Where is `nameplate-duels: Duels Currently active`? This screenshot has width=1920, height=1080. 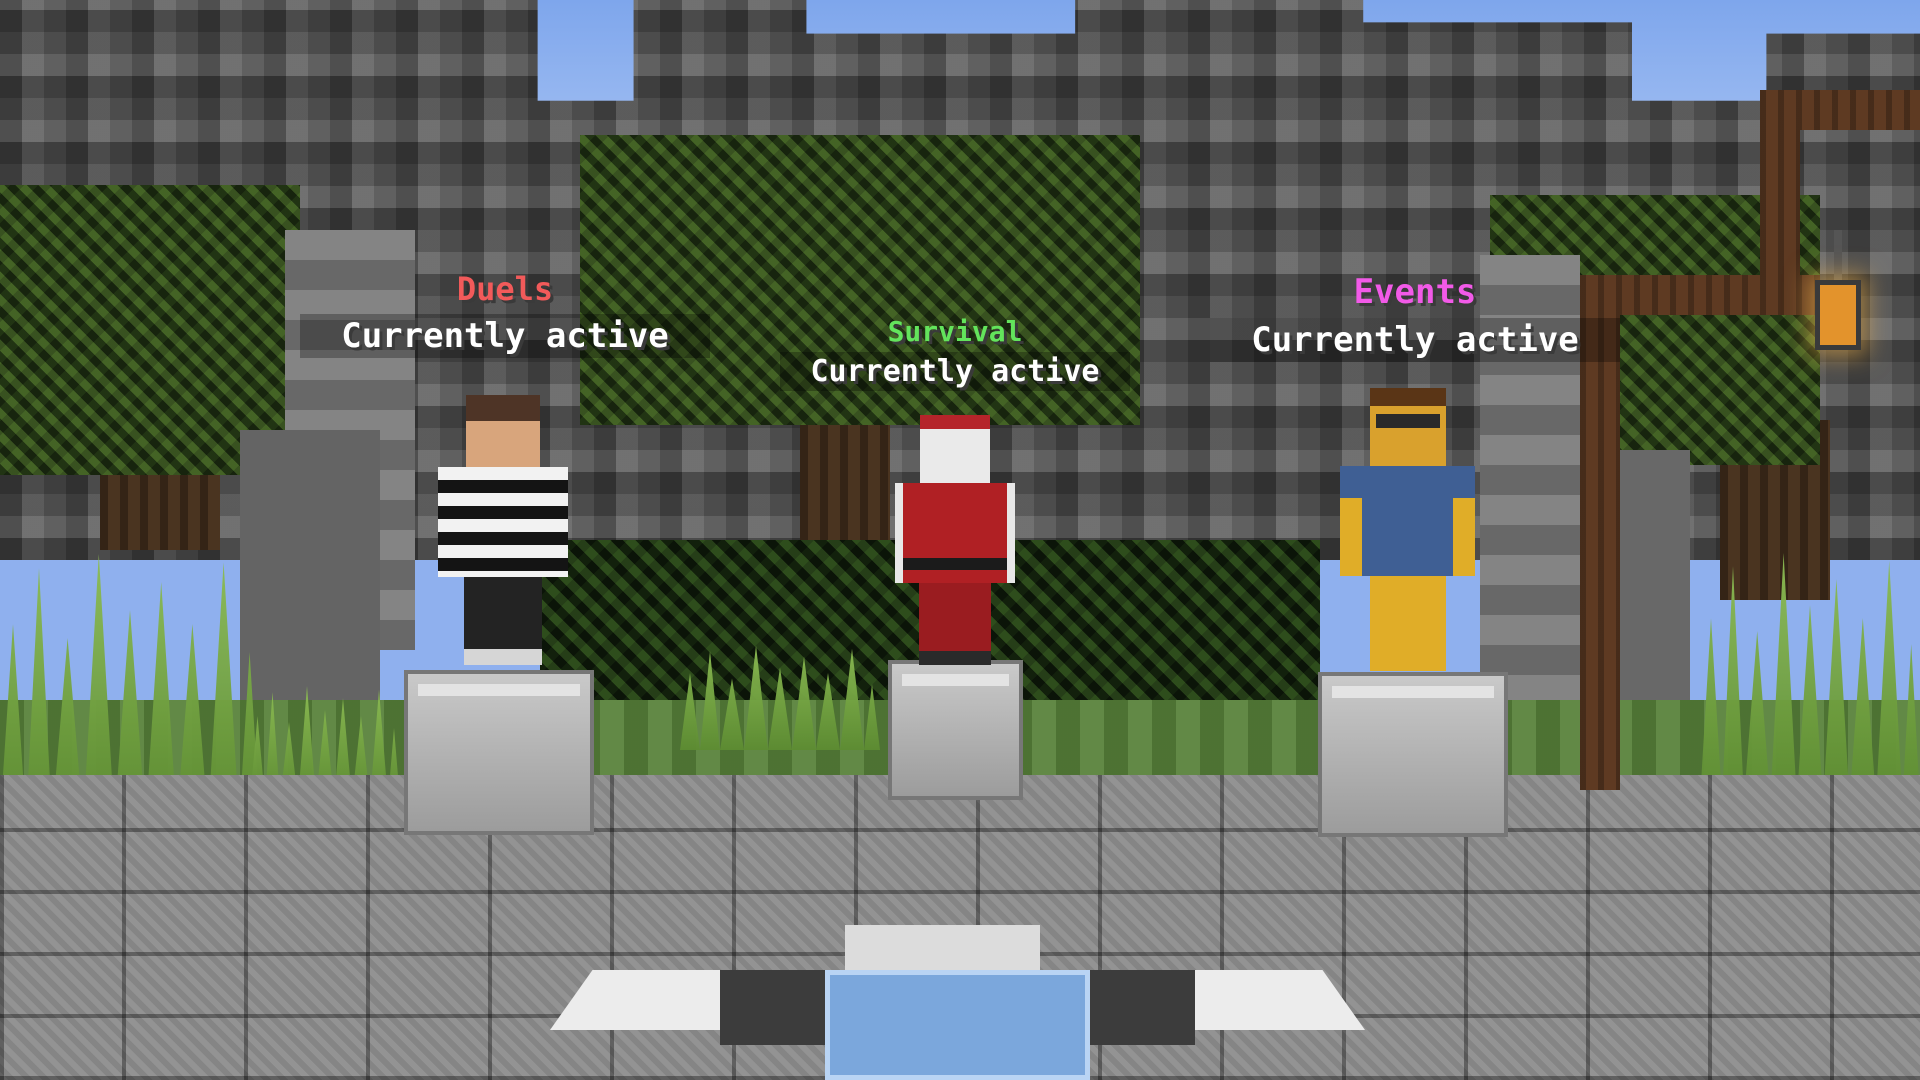
nameplate-duels: Duels Currently active is located at coordinates (505, 314).